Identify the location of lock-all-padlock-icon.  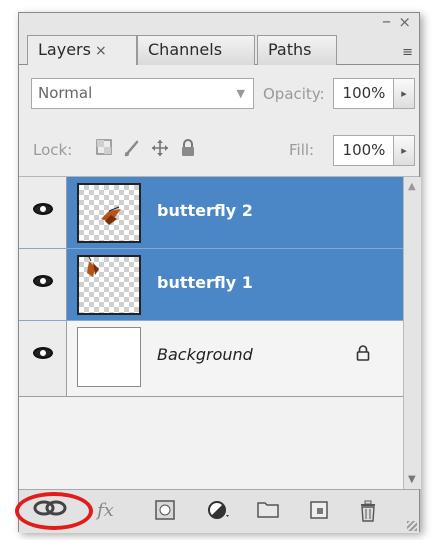
(188, 148).